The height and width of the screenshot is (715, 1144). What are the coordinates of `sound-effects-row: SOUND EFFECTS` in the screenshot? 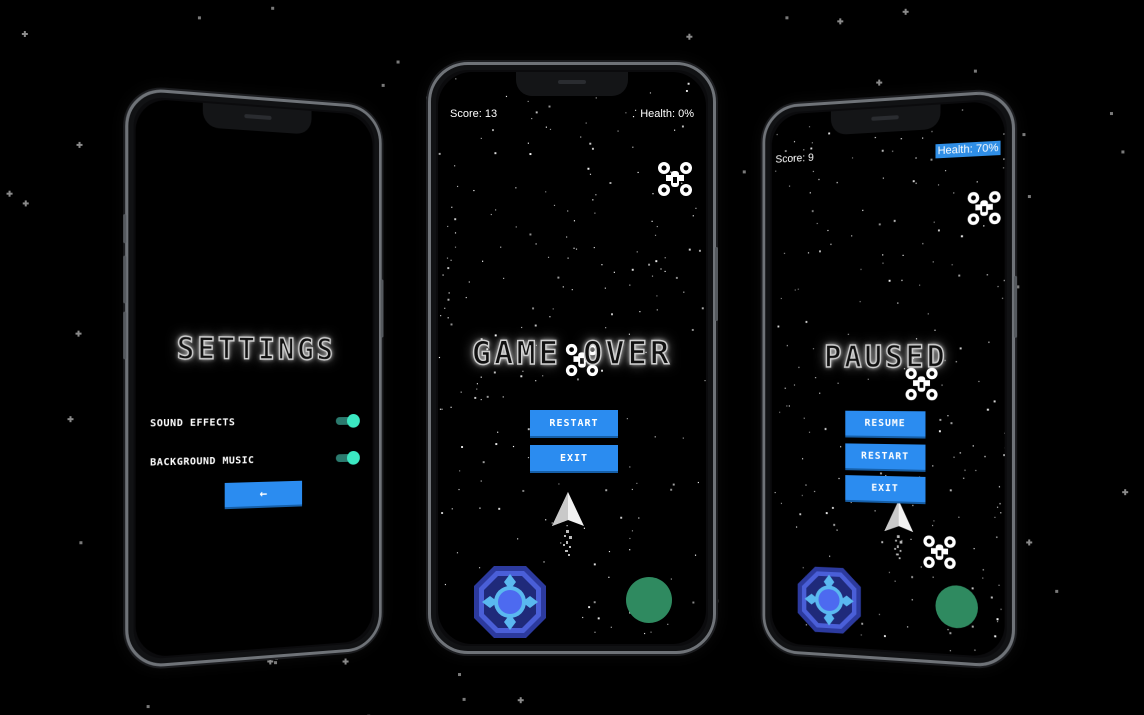 It's located at (255, 422).